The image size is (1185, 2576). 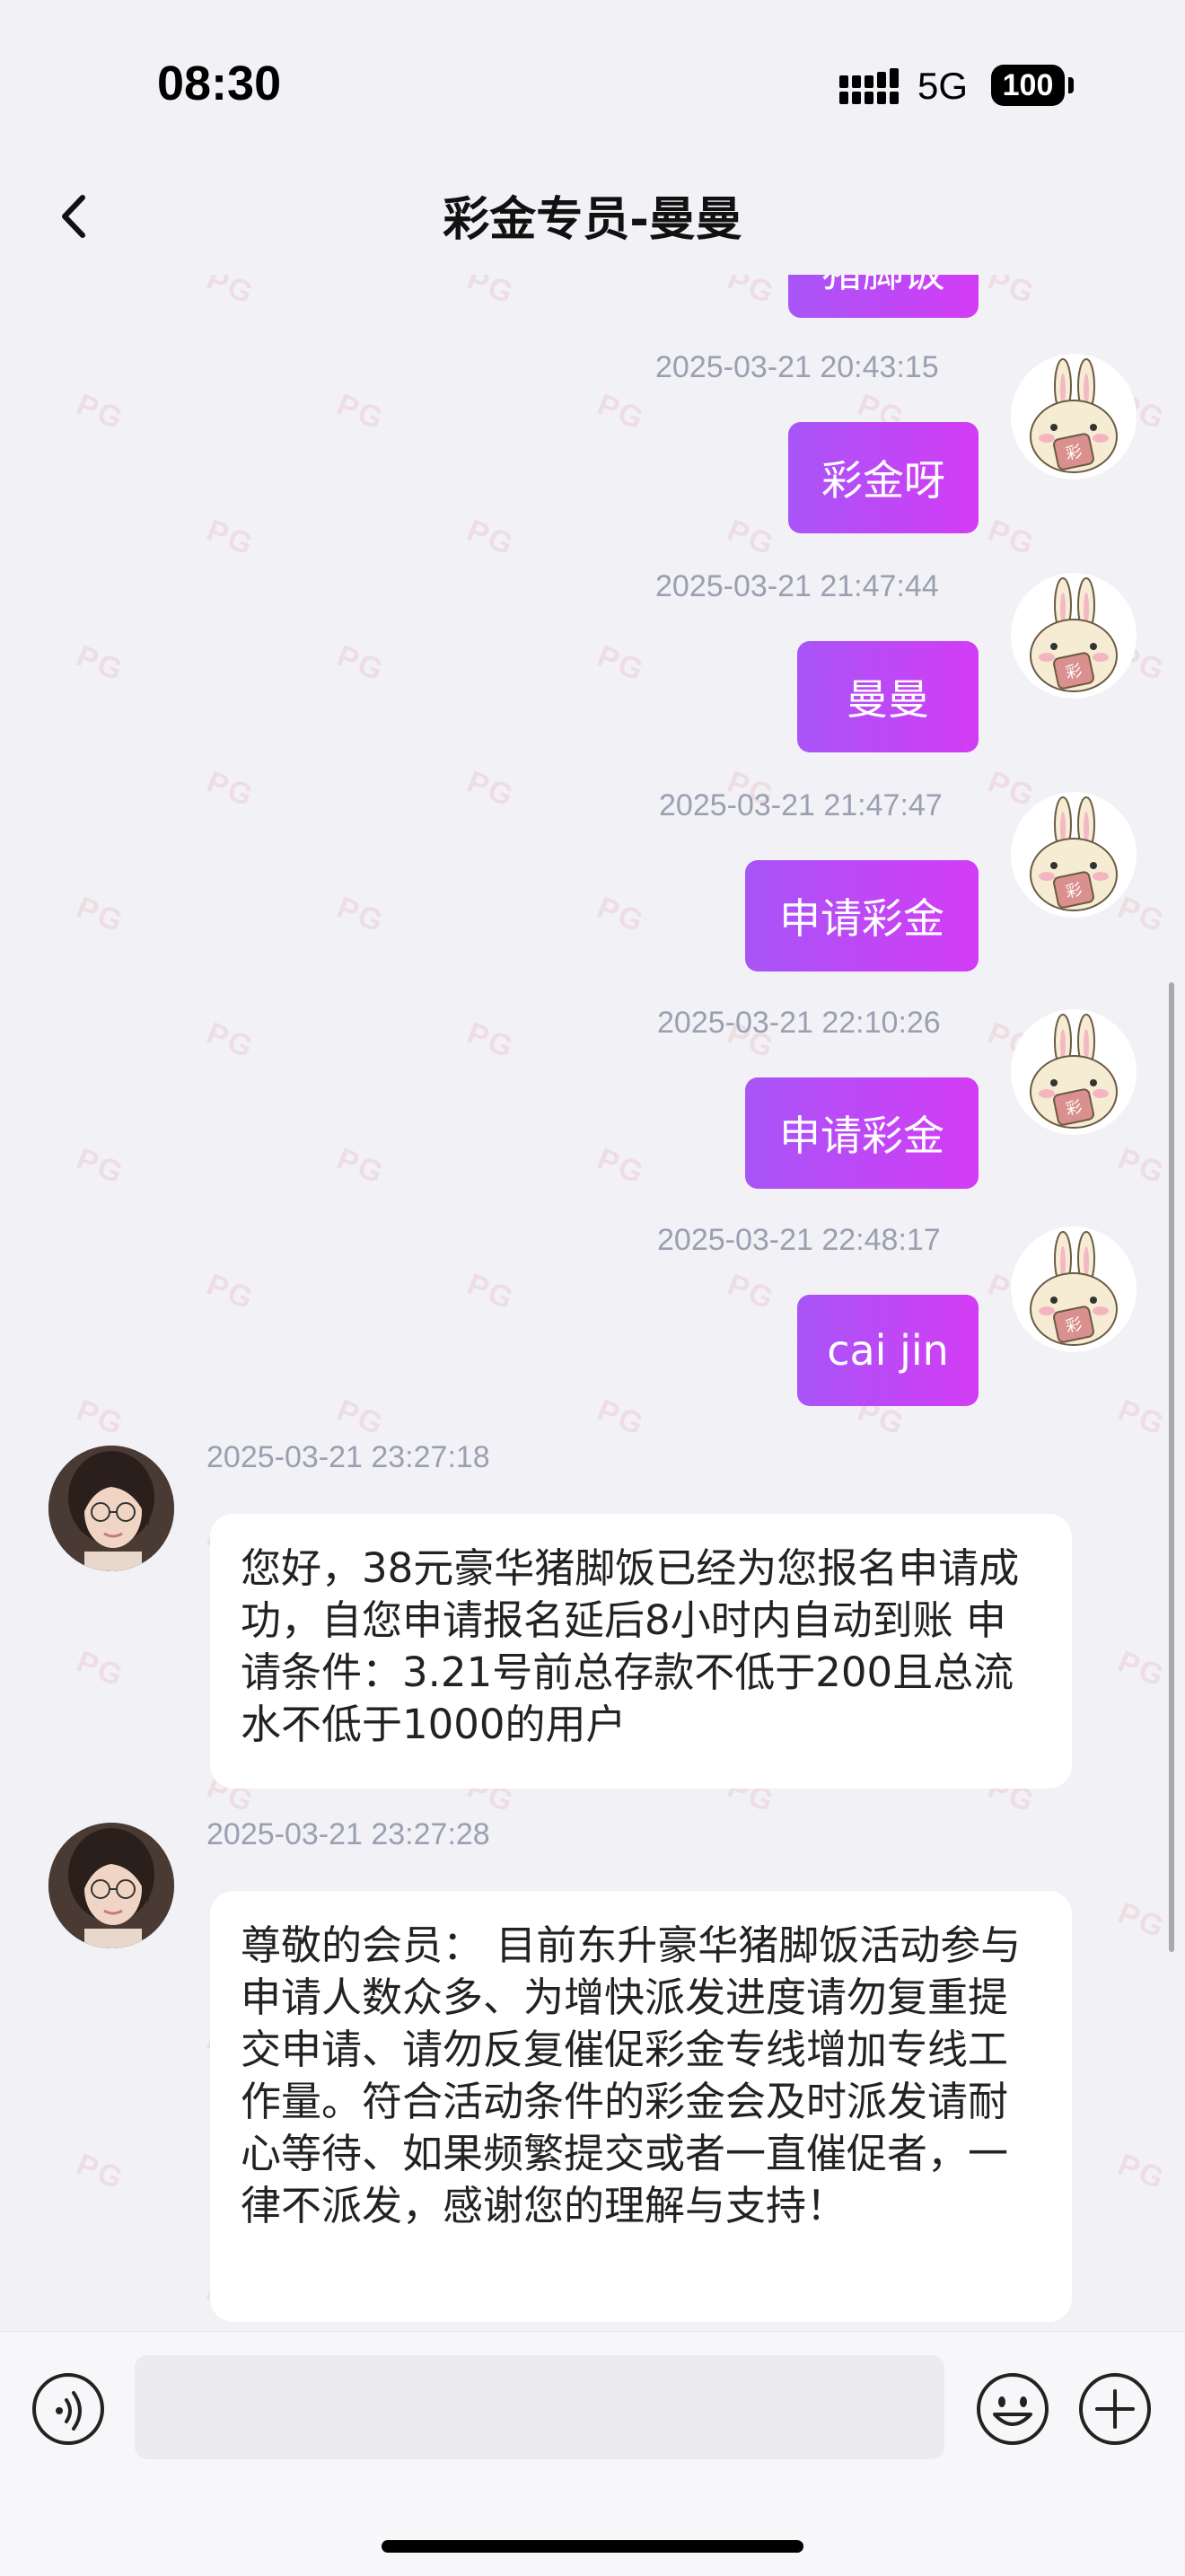 I want to click on voice-icon, so click(x=68, y=2409).